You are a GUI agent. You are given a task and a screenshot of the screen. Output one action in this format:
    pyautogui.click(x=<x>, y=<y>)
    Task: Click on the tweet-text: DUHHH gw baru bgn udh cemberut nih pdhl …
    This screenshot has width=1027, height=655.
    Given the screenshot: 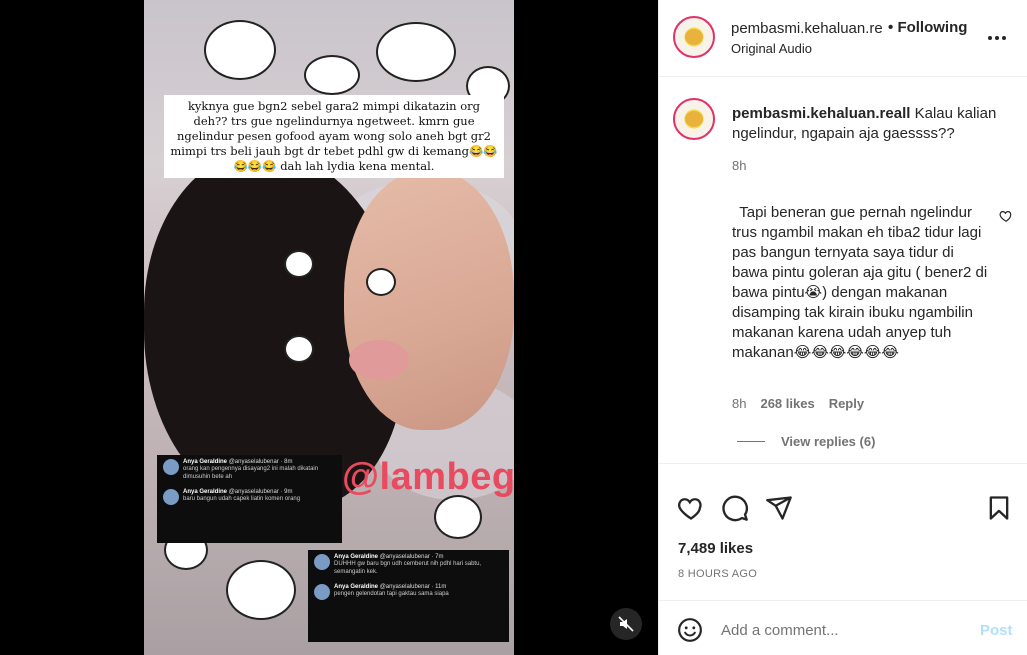 What is the action you would take?
    pyautogui.click(x=408, y=568)
    